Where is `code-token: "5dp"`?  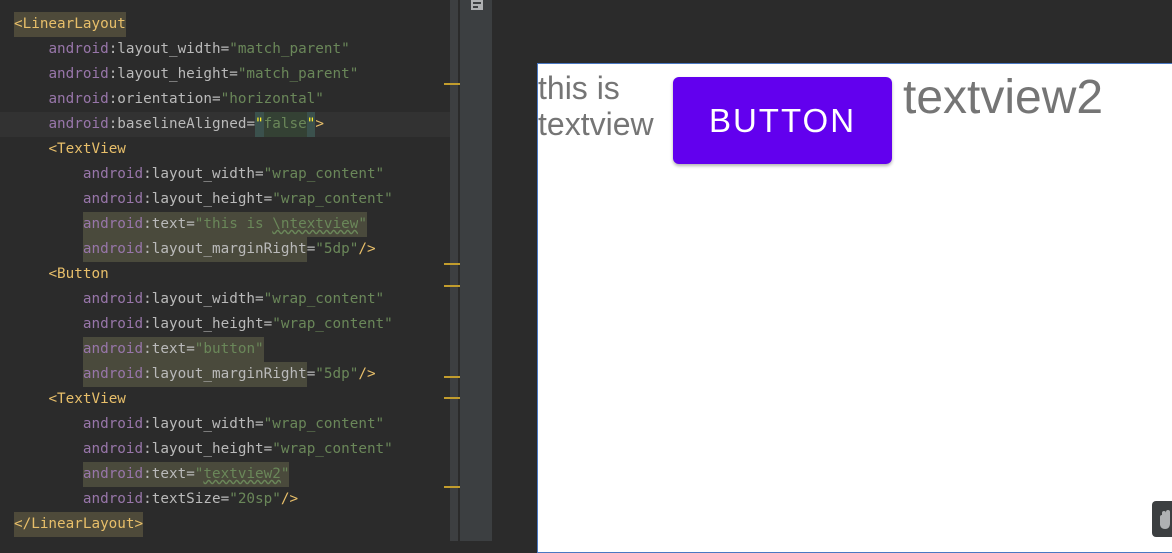 code-token: "5dp" is located at coordinates (337, 374).